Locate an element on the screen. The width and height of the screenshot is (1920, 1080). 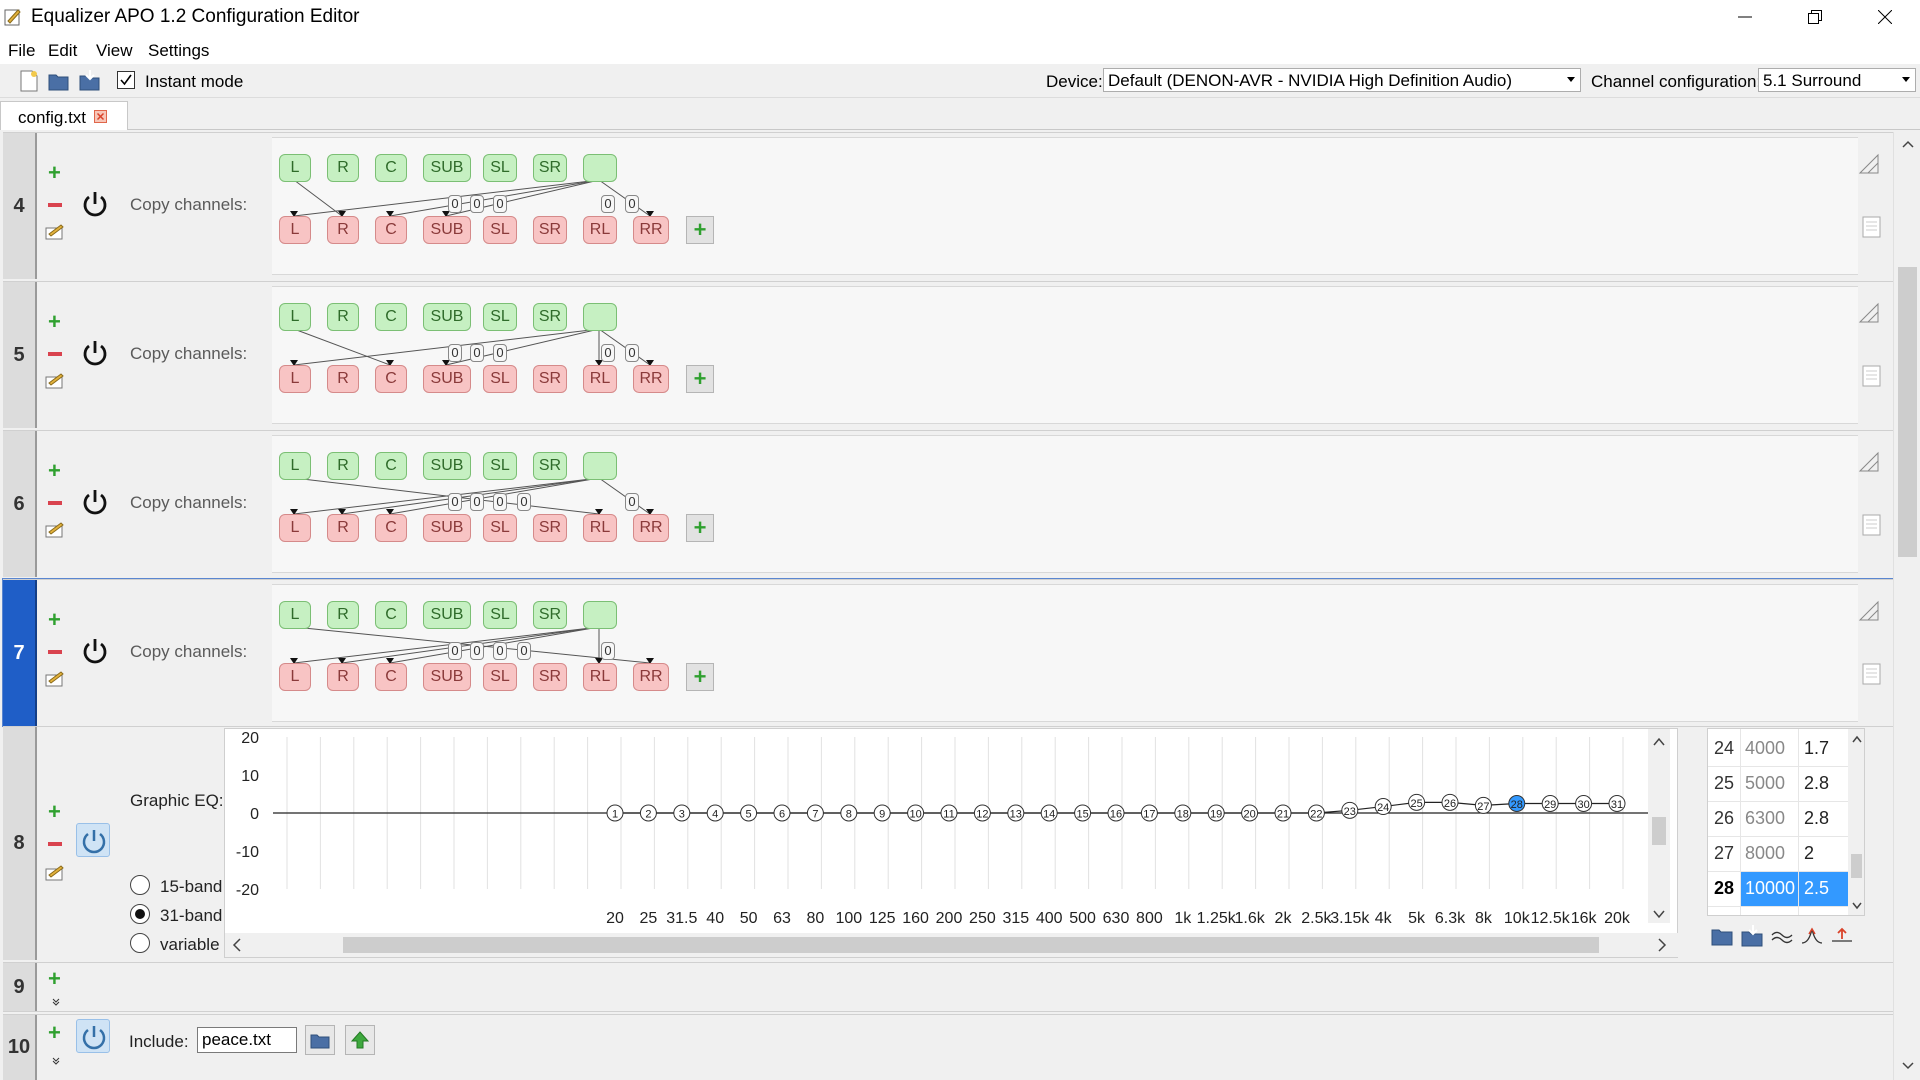
band-point: 4 is located at coordinates (715, 813).